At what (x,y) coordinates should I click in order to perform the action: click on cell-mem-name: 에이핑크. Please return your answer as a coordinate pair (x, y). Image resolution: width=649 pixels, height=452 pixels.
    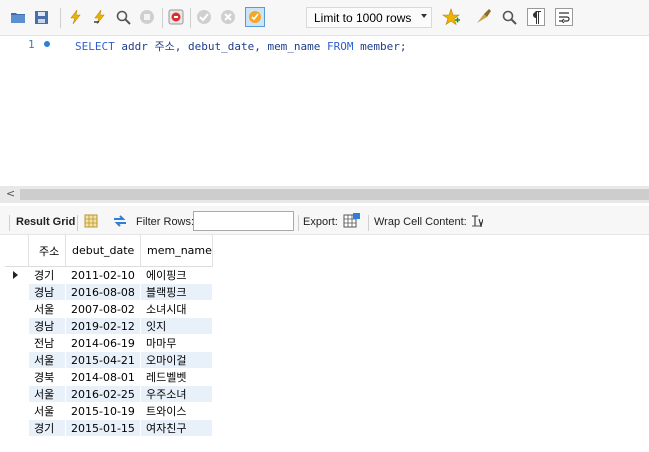
    Looking at the image, I should click on (176, 275).